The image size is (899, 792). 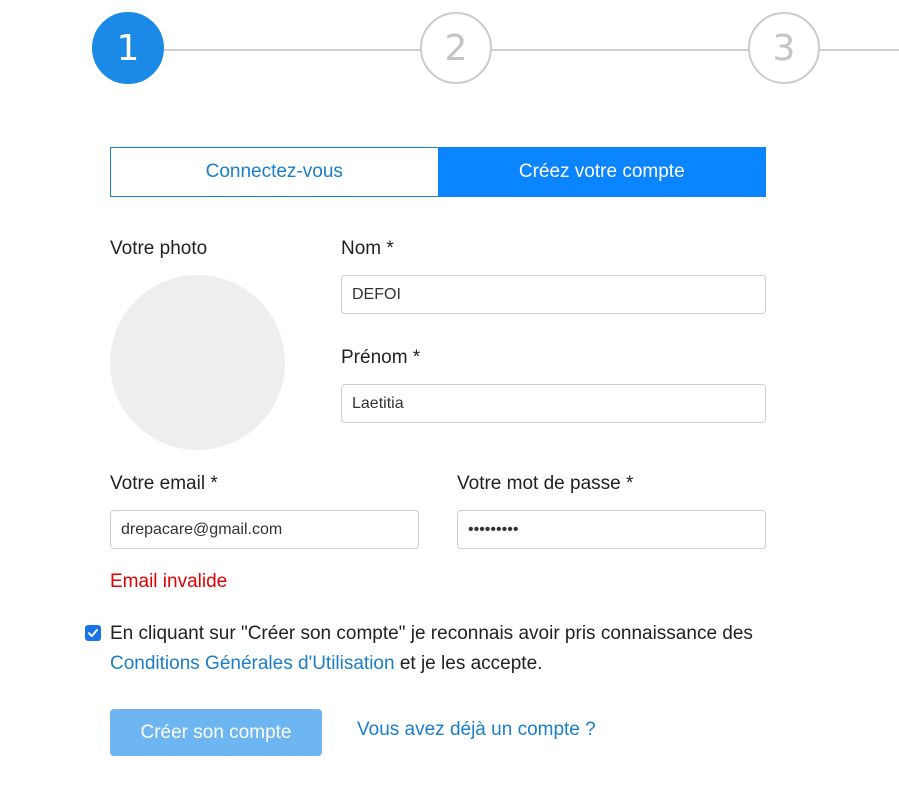 What do you see at coordinates (367, 248) in the screenshot?
I see `nom-label: Nom *` at bounding box center [367, 248].